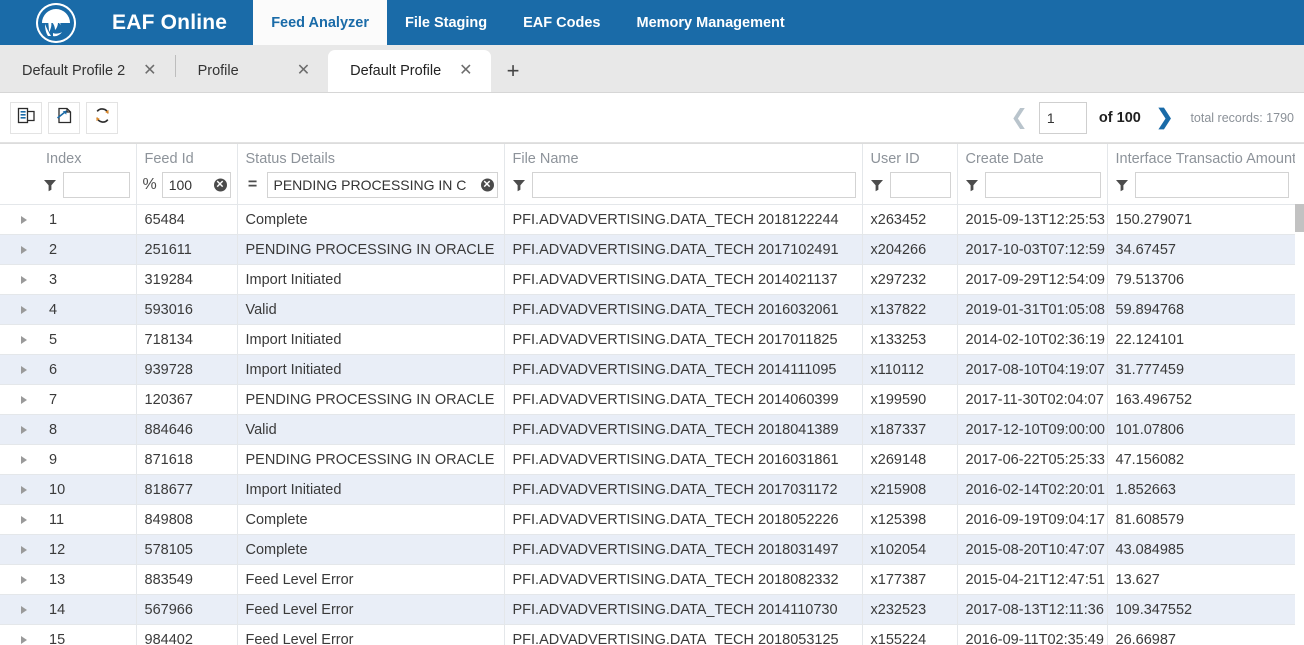  Describe the element at coordinates (693, 184) in the screenshot. I see `file-name-filter-input` at that location.